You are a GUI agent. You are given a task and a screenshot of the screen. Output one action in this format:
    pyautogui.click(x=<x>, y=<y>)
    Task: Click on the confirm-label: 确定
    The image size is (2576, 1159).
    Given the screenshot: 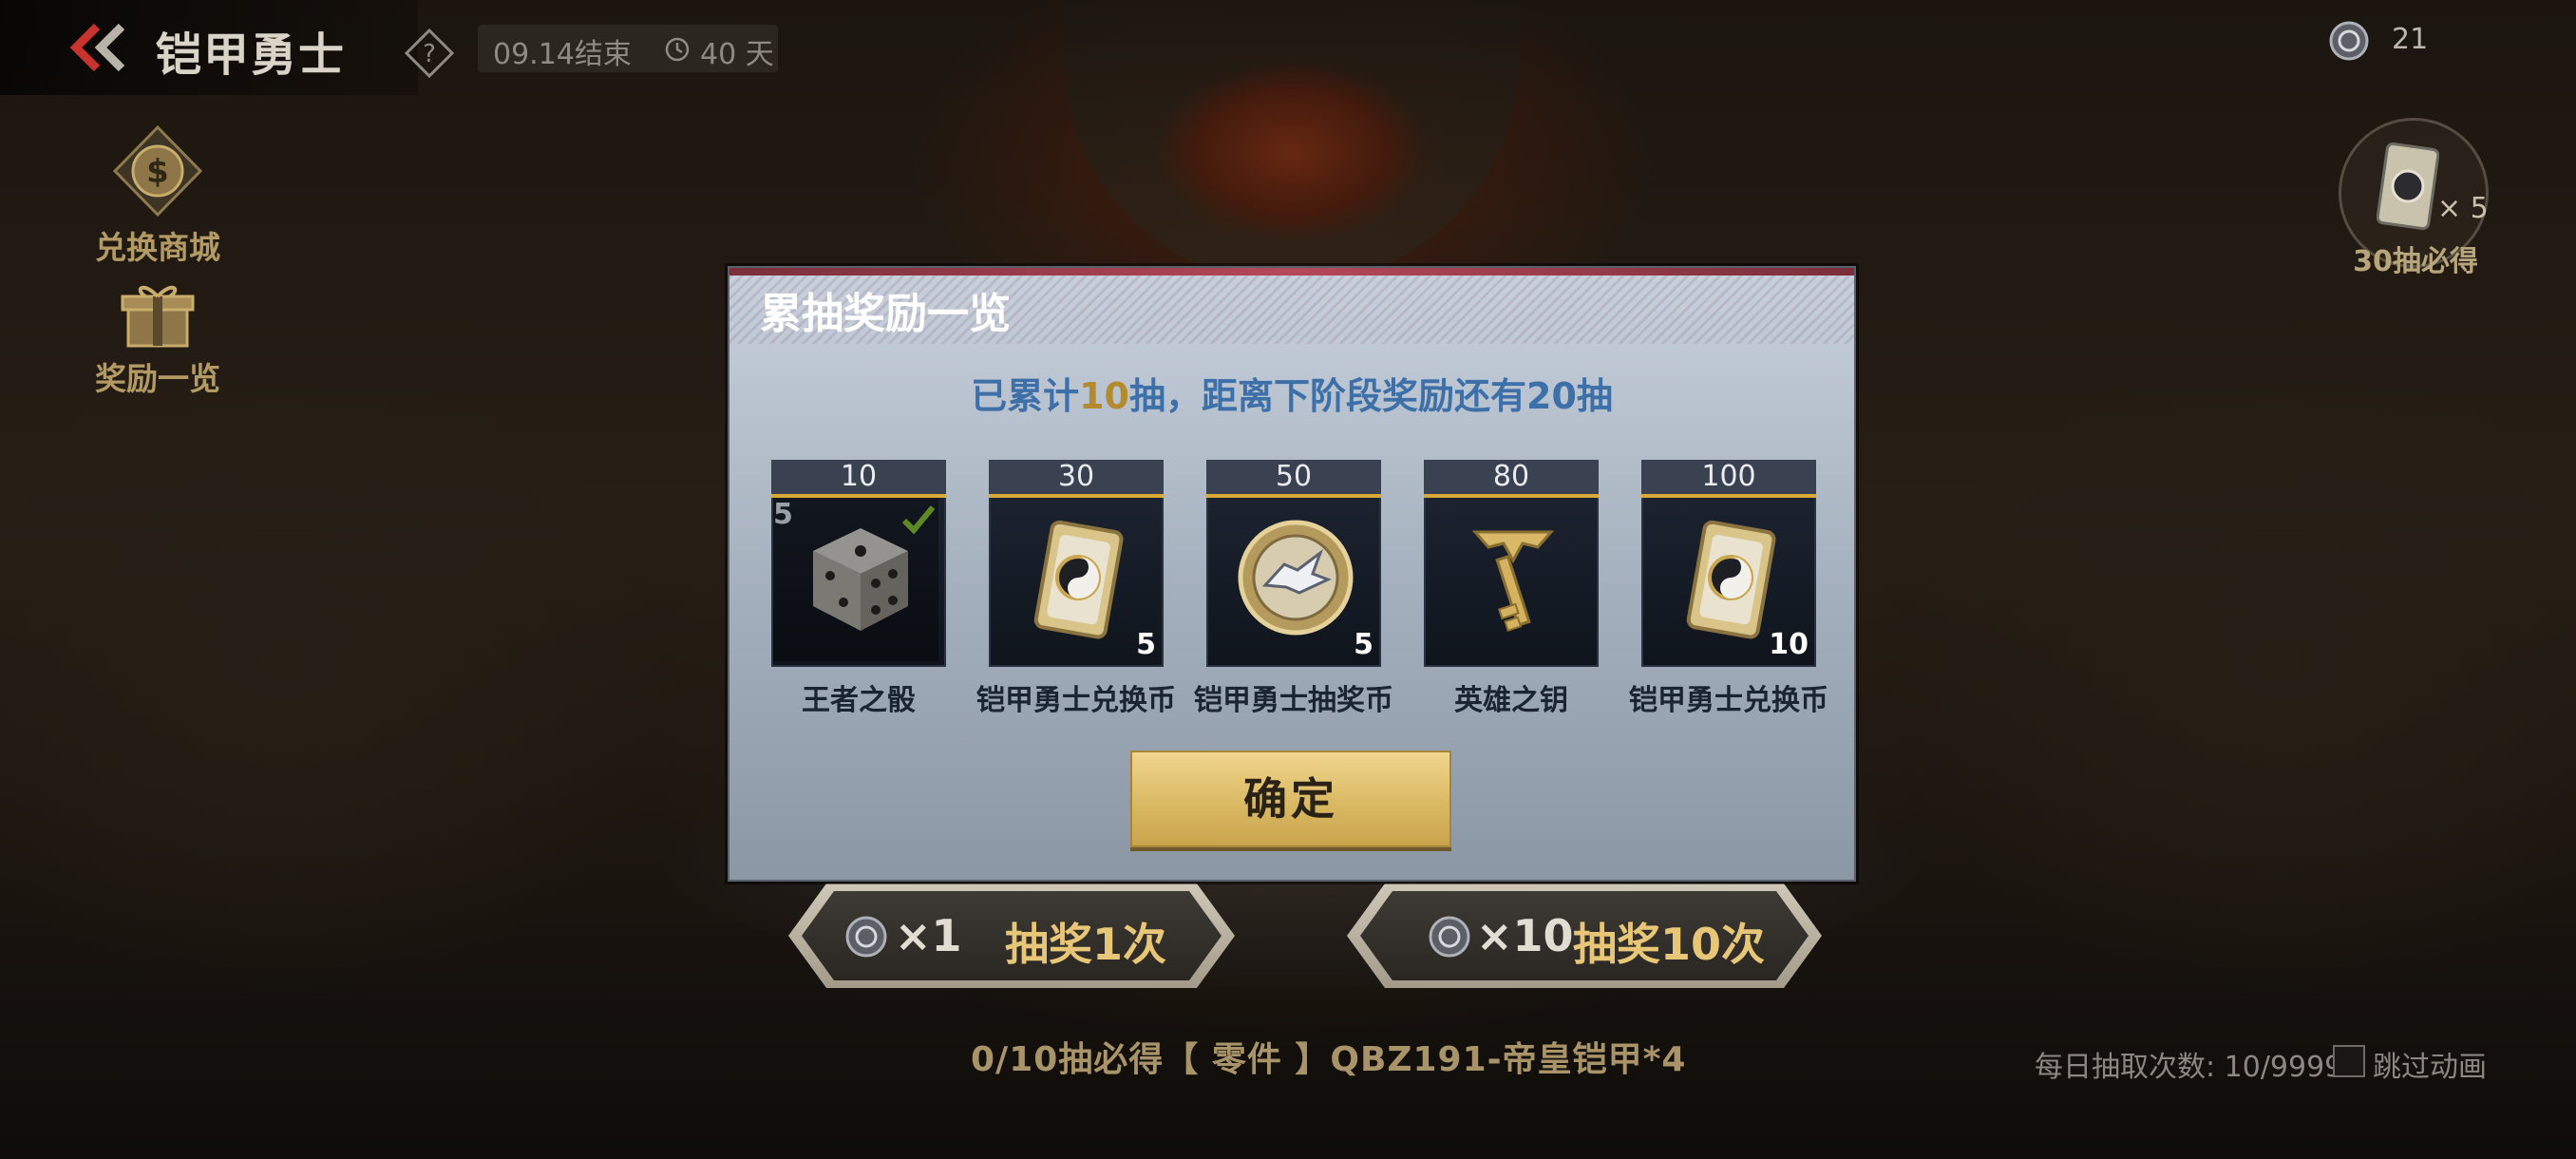 What is the action you would take?
    pyautogui.click(x=1290, y=799)
    